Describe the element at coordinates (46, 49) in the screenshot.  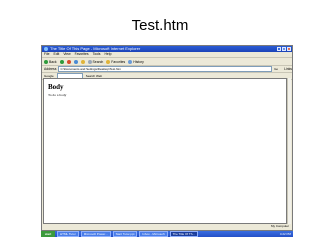
I see `ie-icon` at that location.